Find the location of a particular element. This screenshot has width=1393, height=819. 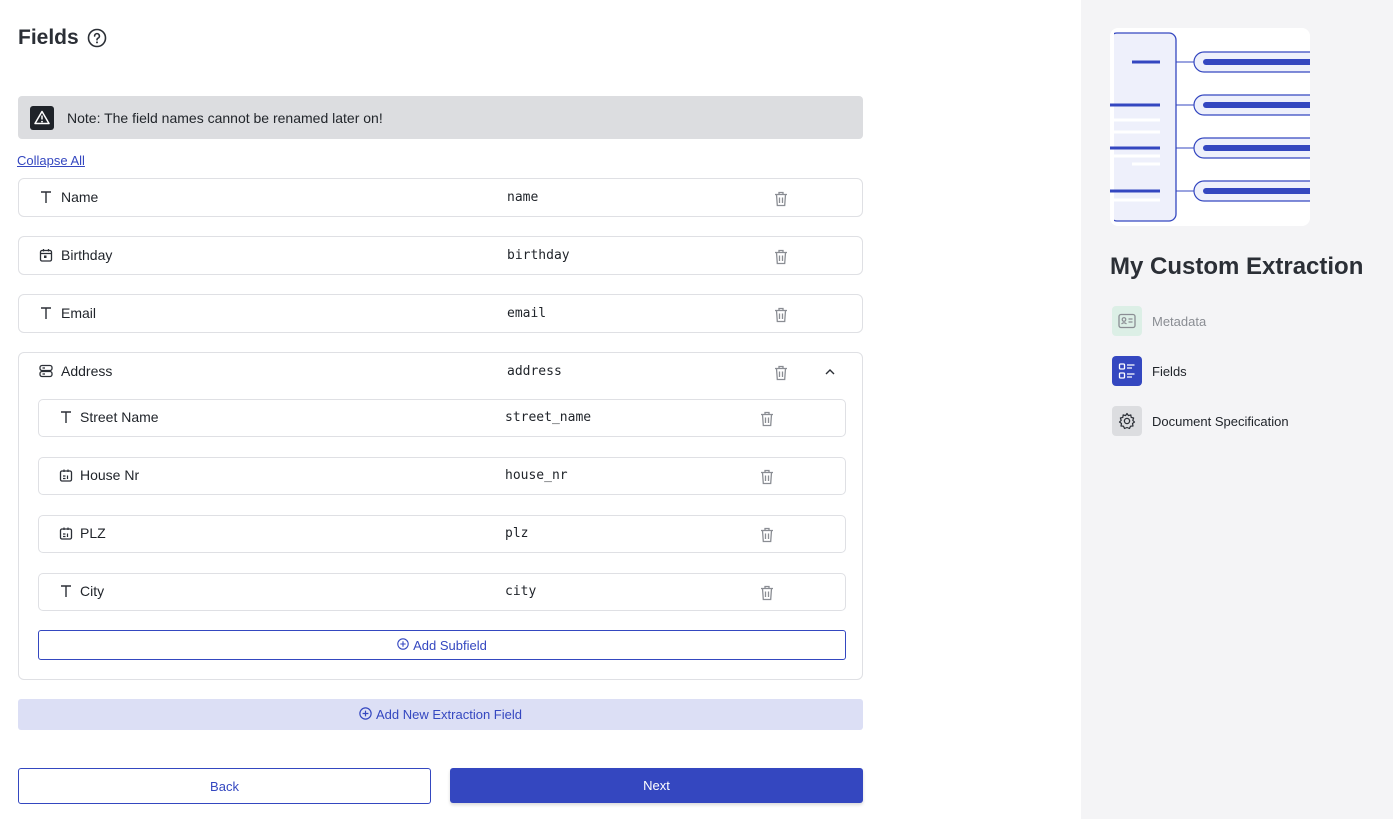

step-label: Fields is located at coordinates (1169, 371).